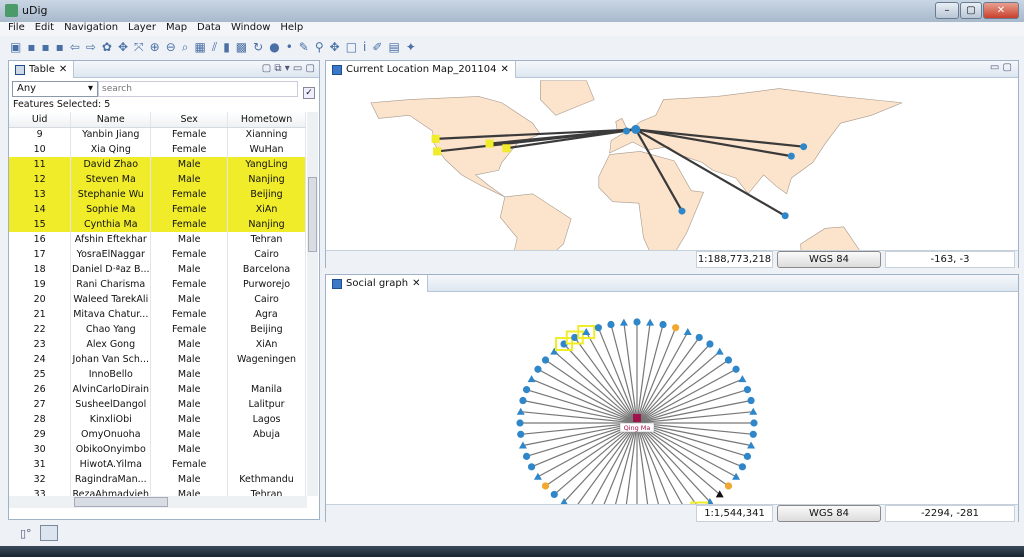 The width and height of the screenshot is (1024, 557). What do you see at coordinates (189, 120) in the screenshot?
I see `column-header-sex: Sex` at bounding box center [189, 120].